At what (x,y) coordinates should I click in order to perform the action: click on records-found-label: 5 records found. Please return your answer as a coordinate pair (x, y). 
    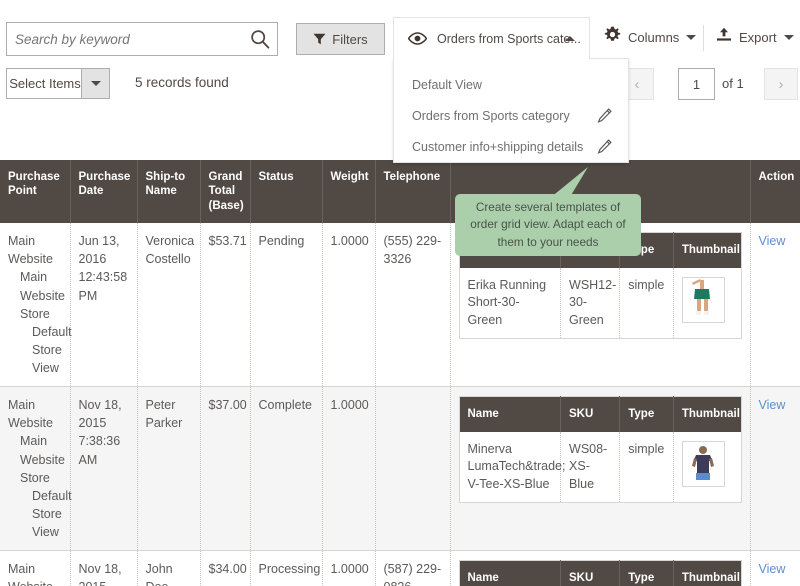
    Looking at the image, I should click on (182, 82).